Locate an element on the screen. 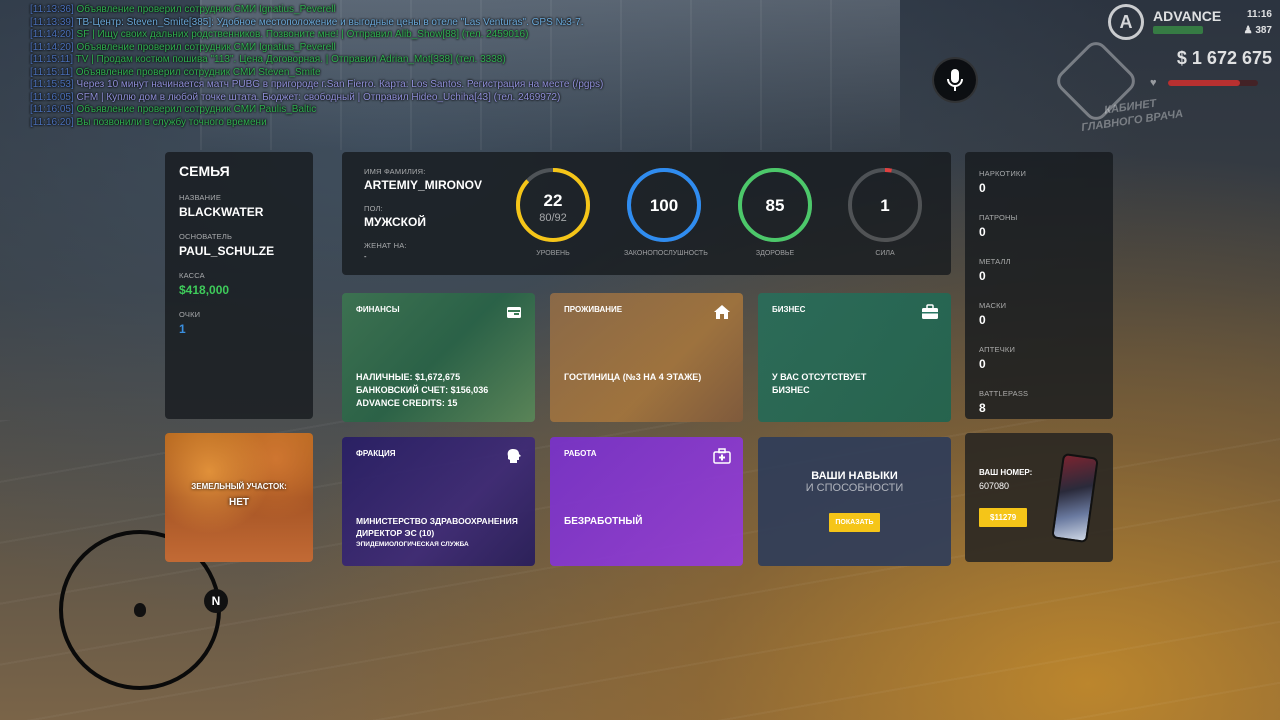  skills-button-wrap: ПОКАЗАТЬ is located at coordinates (854, 521).